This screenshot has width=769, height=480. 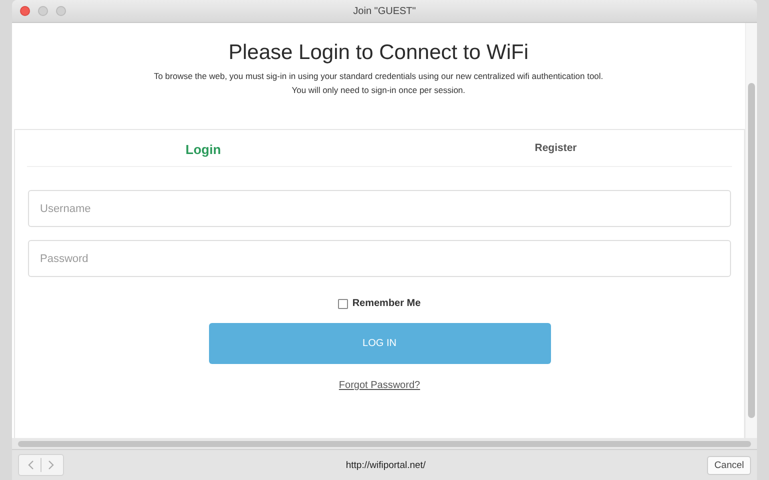 I want to click on tab: Register, so click(x=556, y=148).